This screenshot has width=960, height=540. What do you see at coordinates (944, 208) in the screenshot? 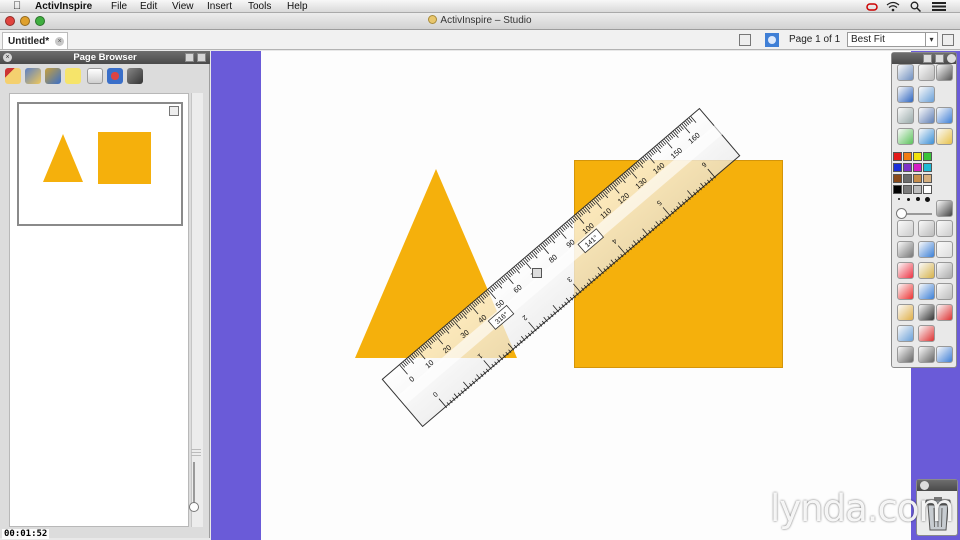
I see `save-icon` at bounding box center [944, 208].